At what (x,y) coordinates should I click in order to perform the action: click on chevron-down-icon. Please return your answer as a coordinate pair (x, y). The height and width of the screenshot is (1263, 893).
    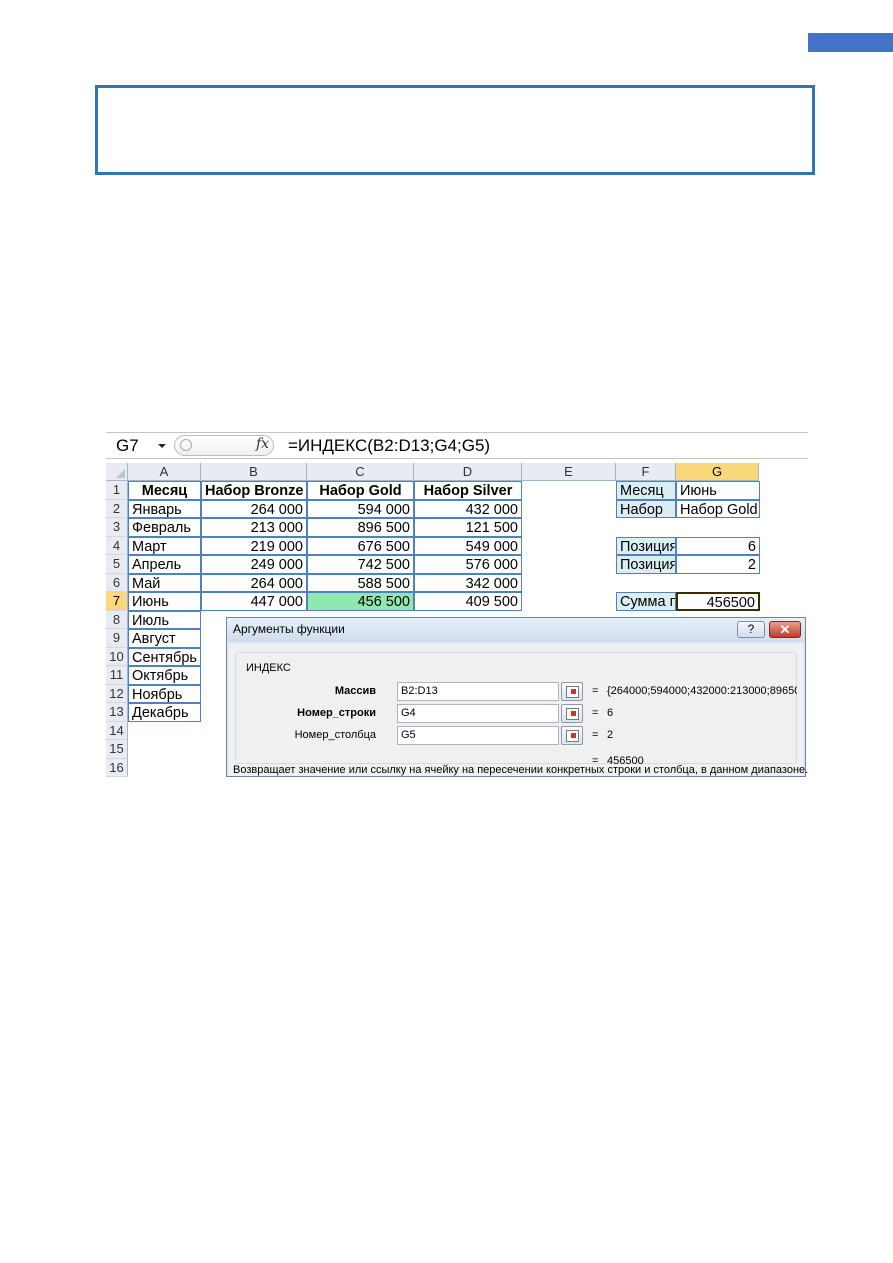
    Looking at the image, I should click on (162, 446).